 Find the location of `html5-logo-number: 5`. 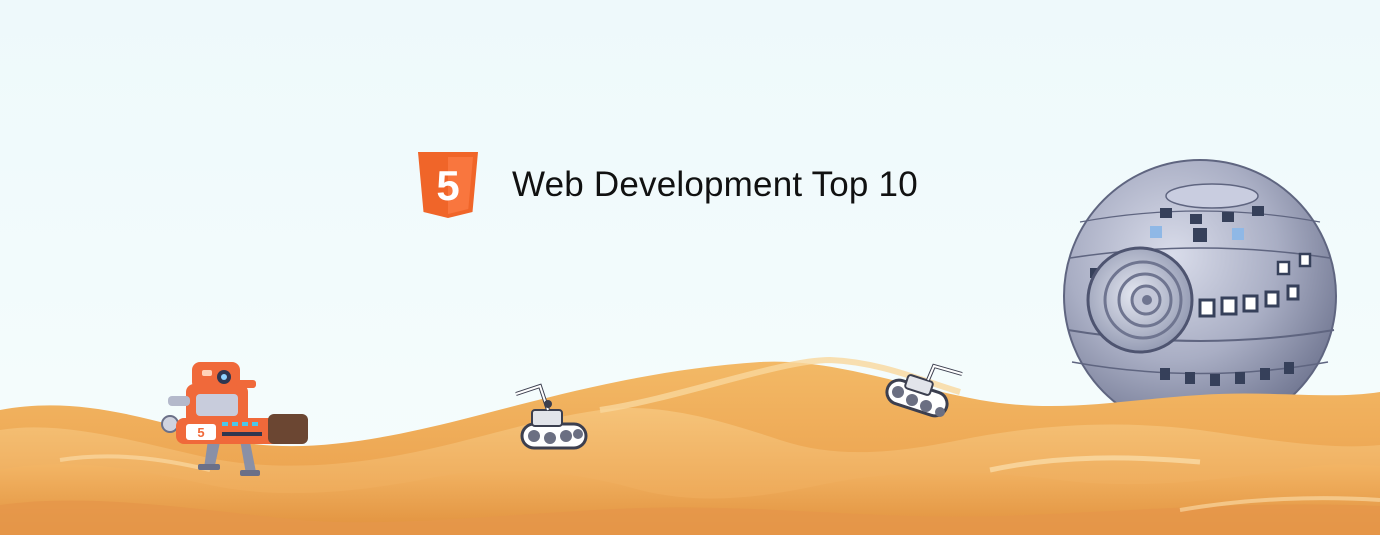

html5-logo-number: 5 is located at coordinates (447, 185).